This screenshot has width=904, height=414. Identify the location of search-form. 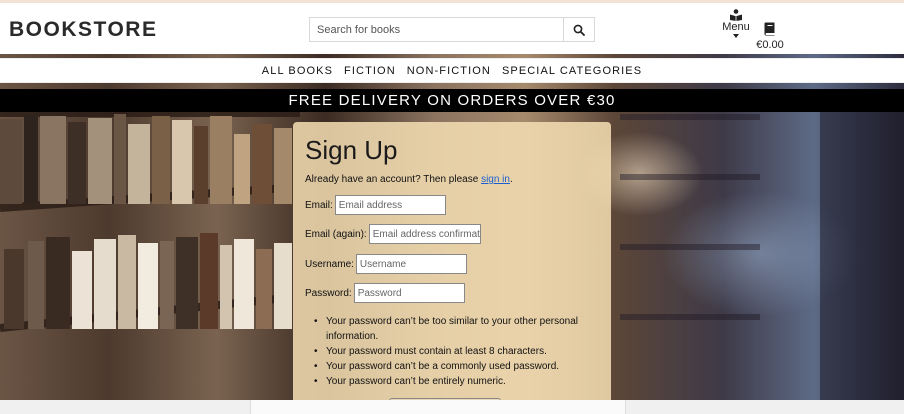
(452, 29).